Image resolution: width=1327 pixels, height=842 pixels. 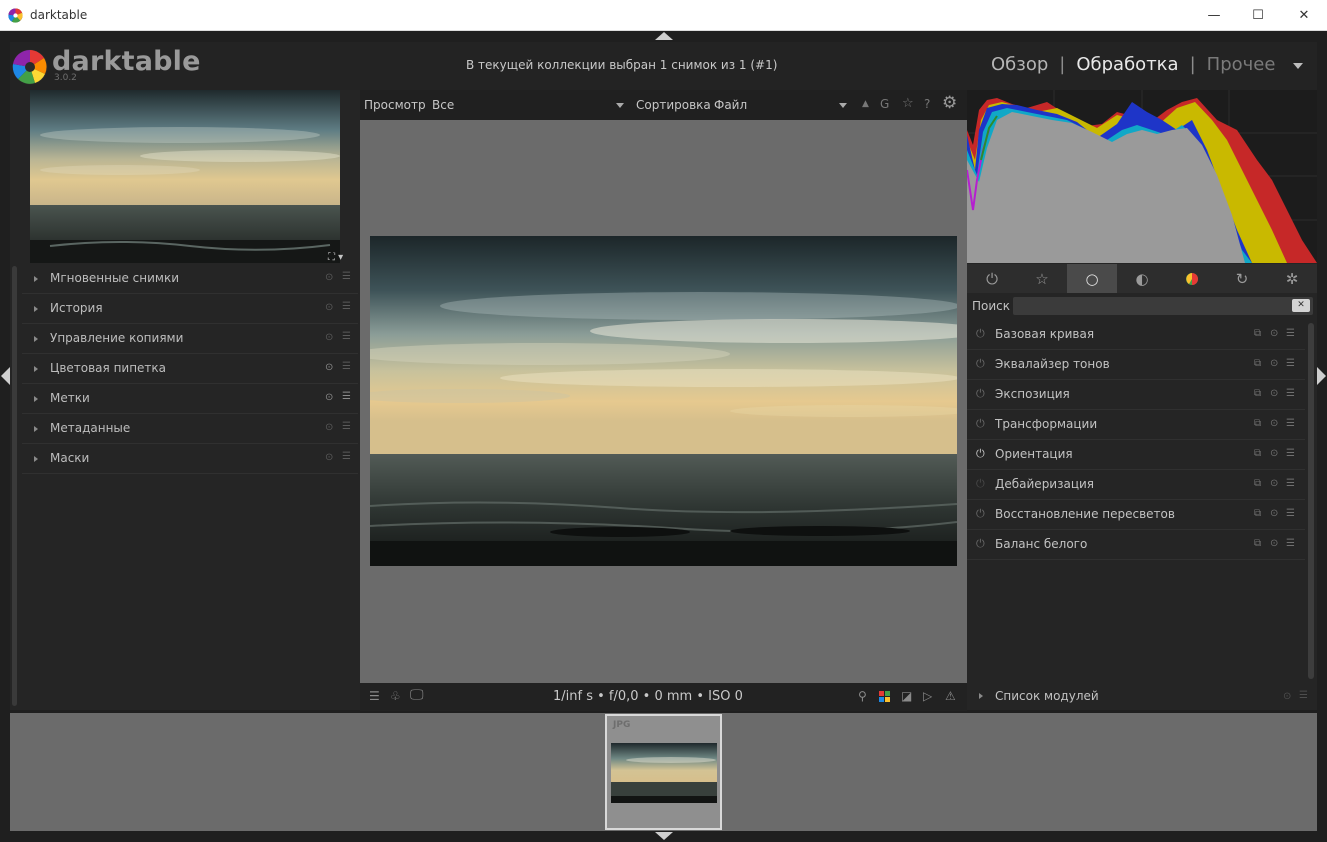 I want to click on sort-order-icon: ▲, so click(x=865, y=104).